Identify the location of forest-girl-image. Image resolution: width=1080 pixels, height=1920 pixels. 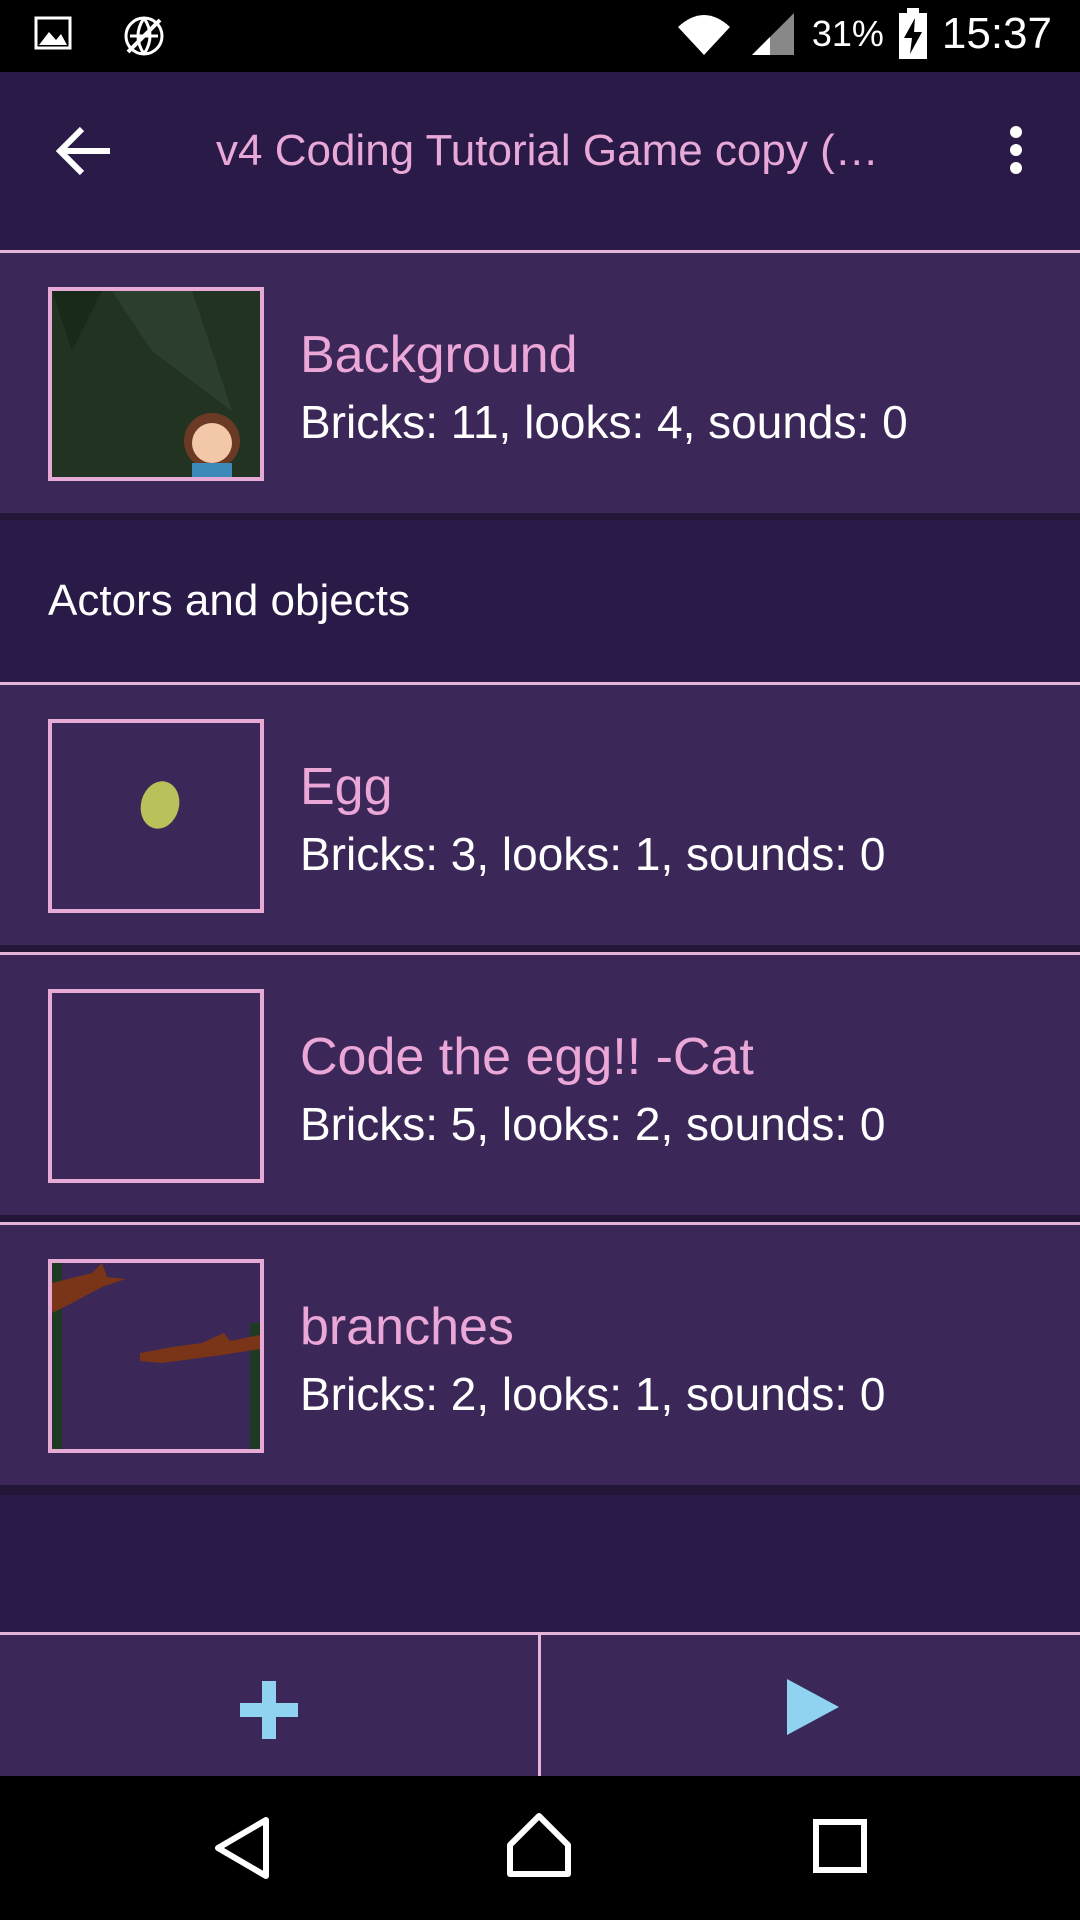
(156, 384).